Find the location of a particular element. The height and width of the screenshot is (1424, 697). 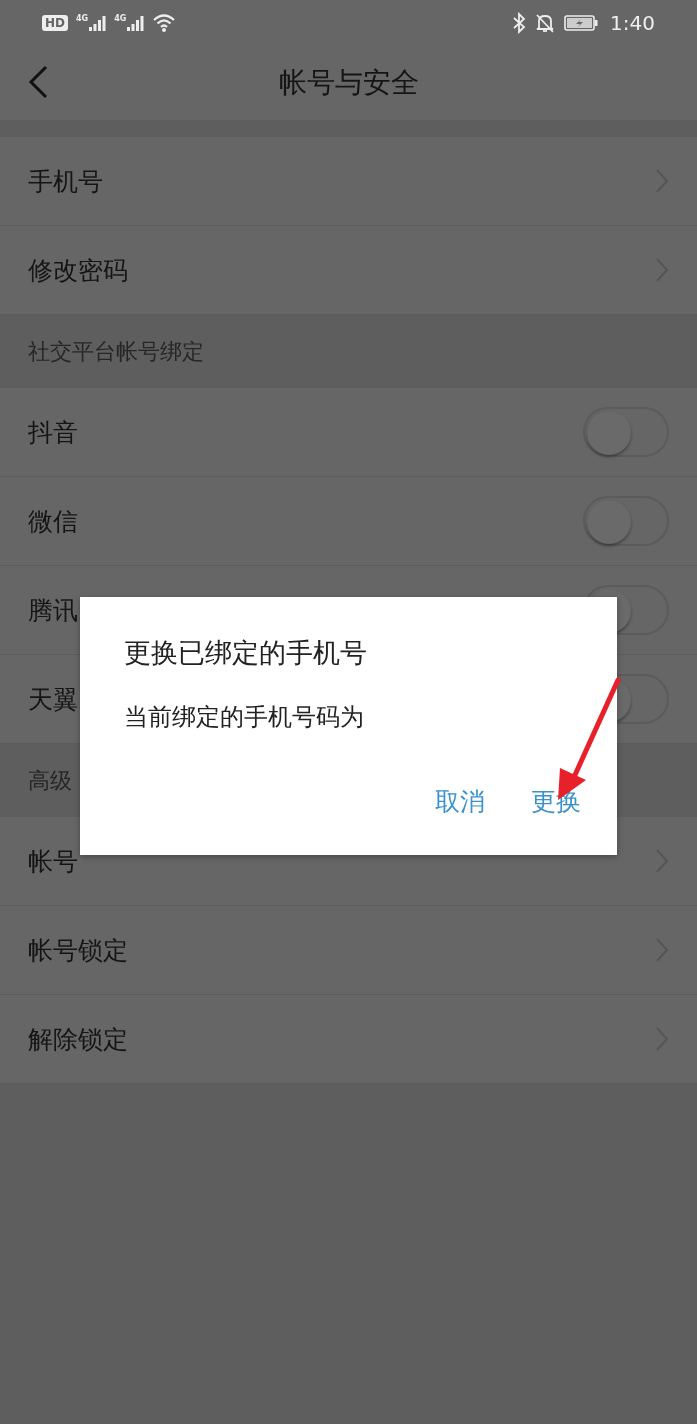

settings-row: 解除锁定 is located at coordinates (348, 1039).